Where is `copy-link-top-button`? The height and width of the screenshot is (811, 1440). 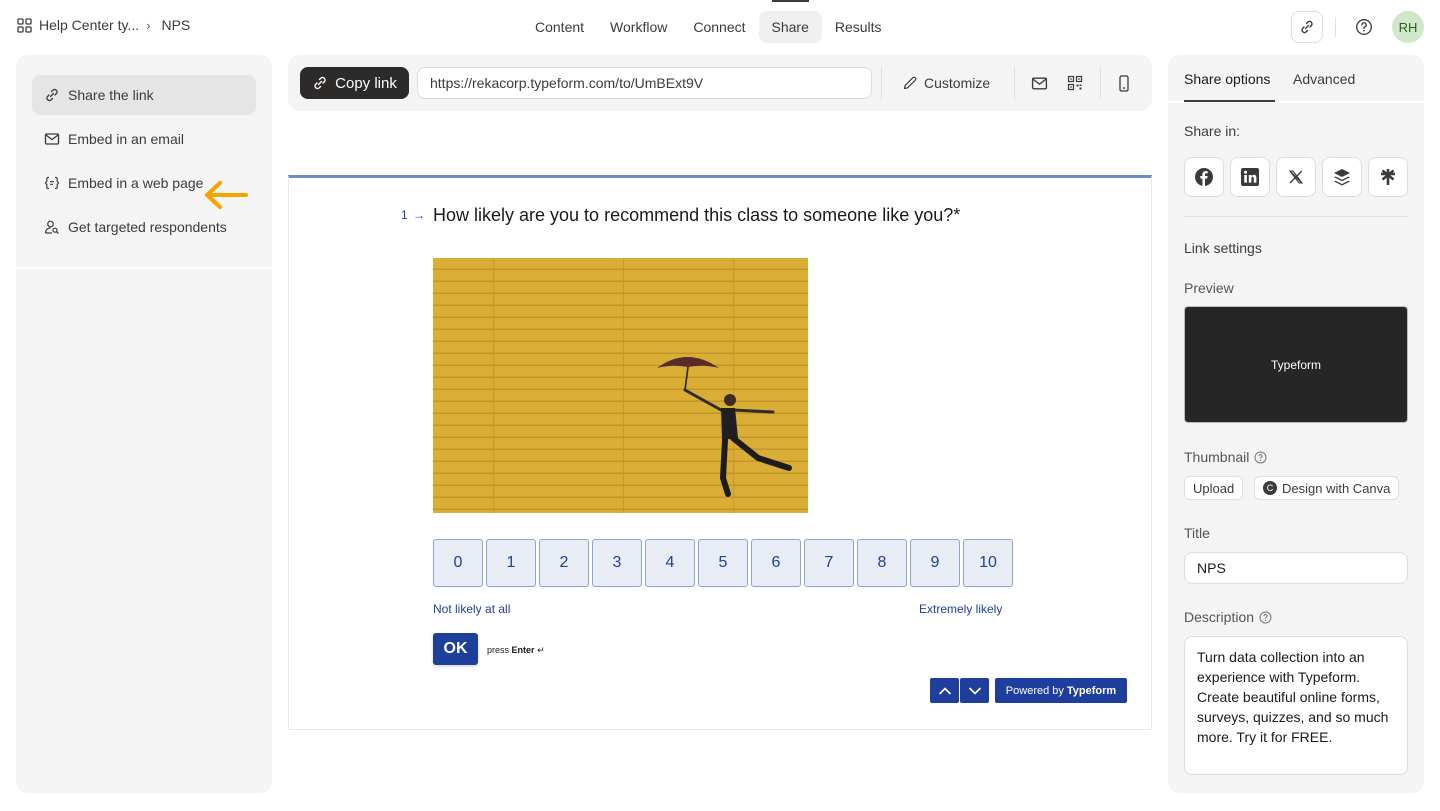 copy-link-top-button is located at coordinates (1307, 27).